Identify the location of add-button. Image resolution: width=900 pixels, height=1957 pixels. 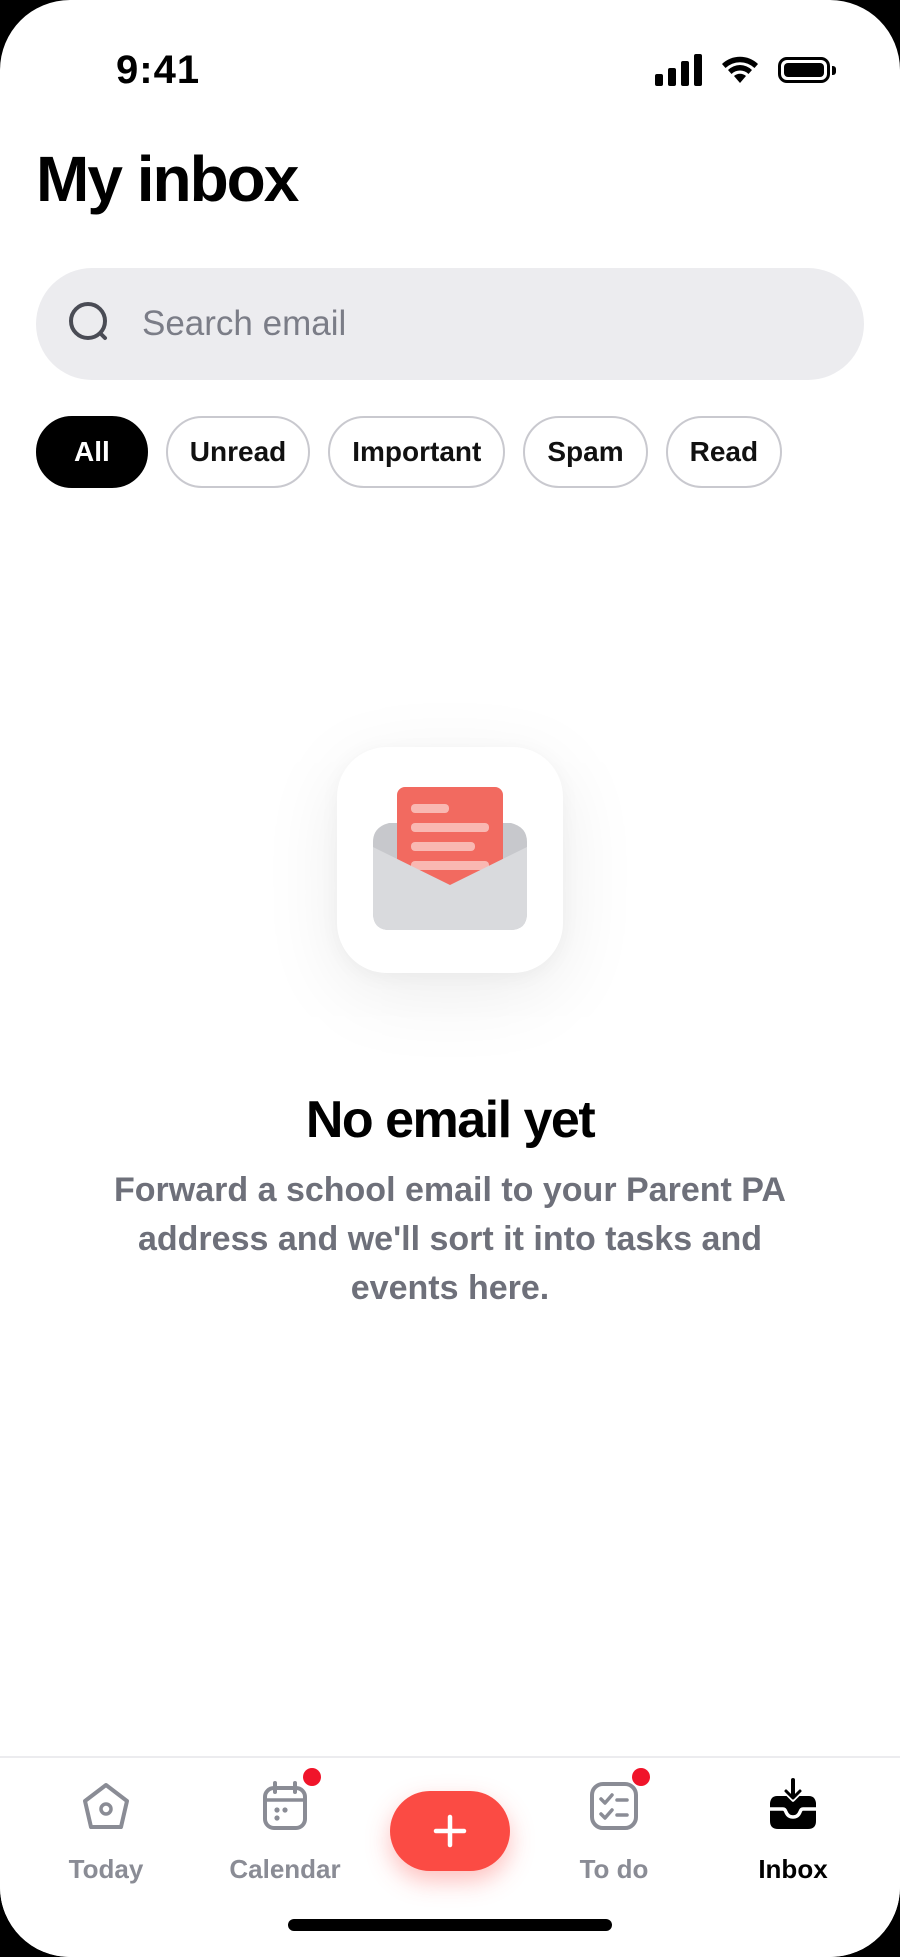
(450, 1831).